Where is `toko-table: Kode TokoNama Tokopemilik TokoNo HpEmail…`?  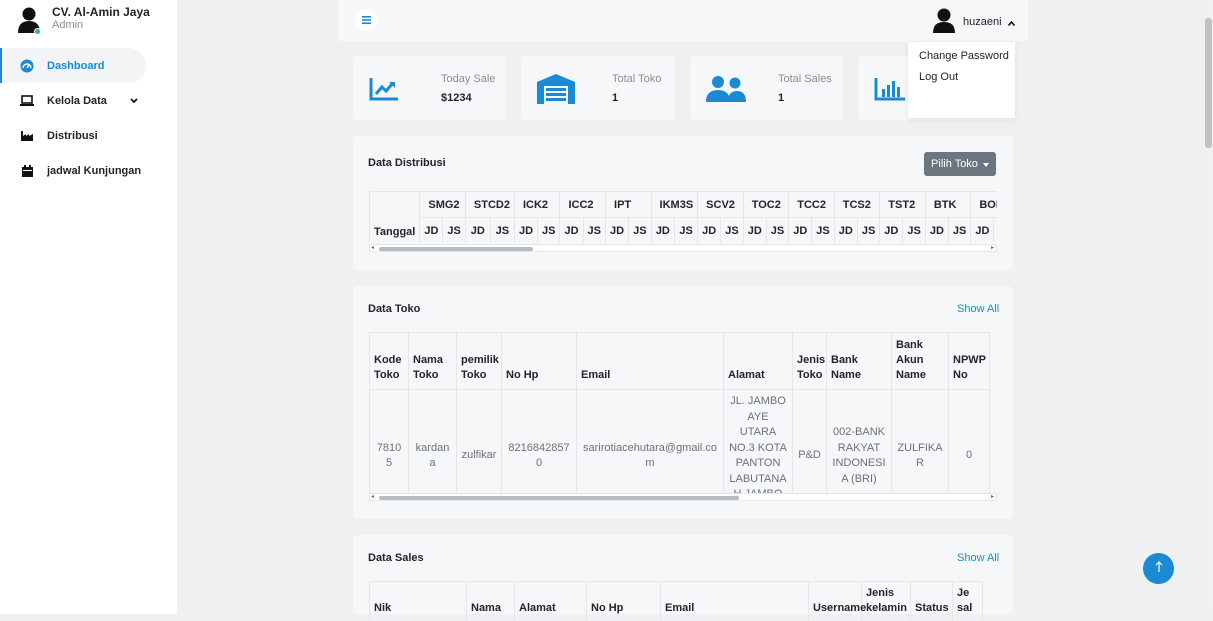
toko-table: Kode TokoNama Tokopemilik TokoNo HpEmail… is located at coordinates (679, 413).